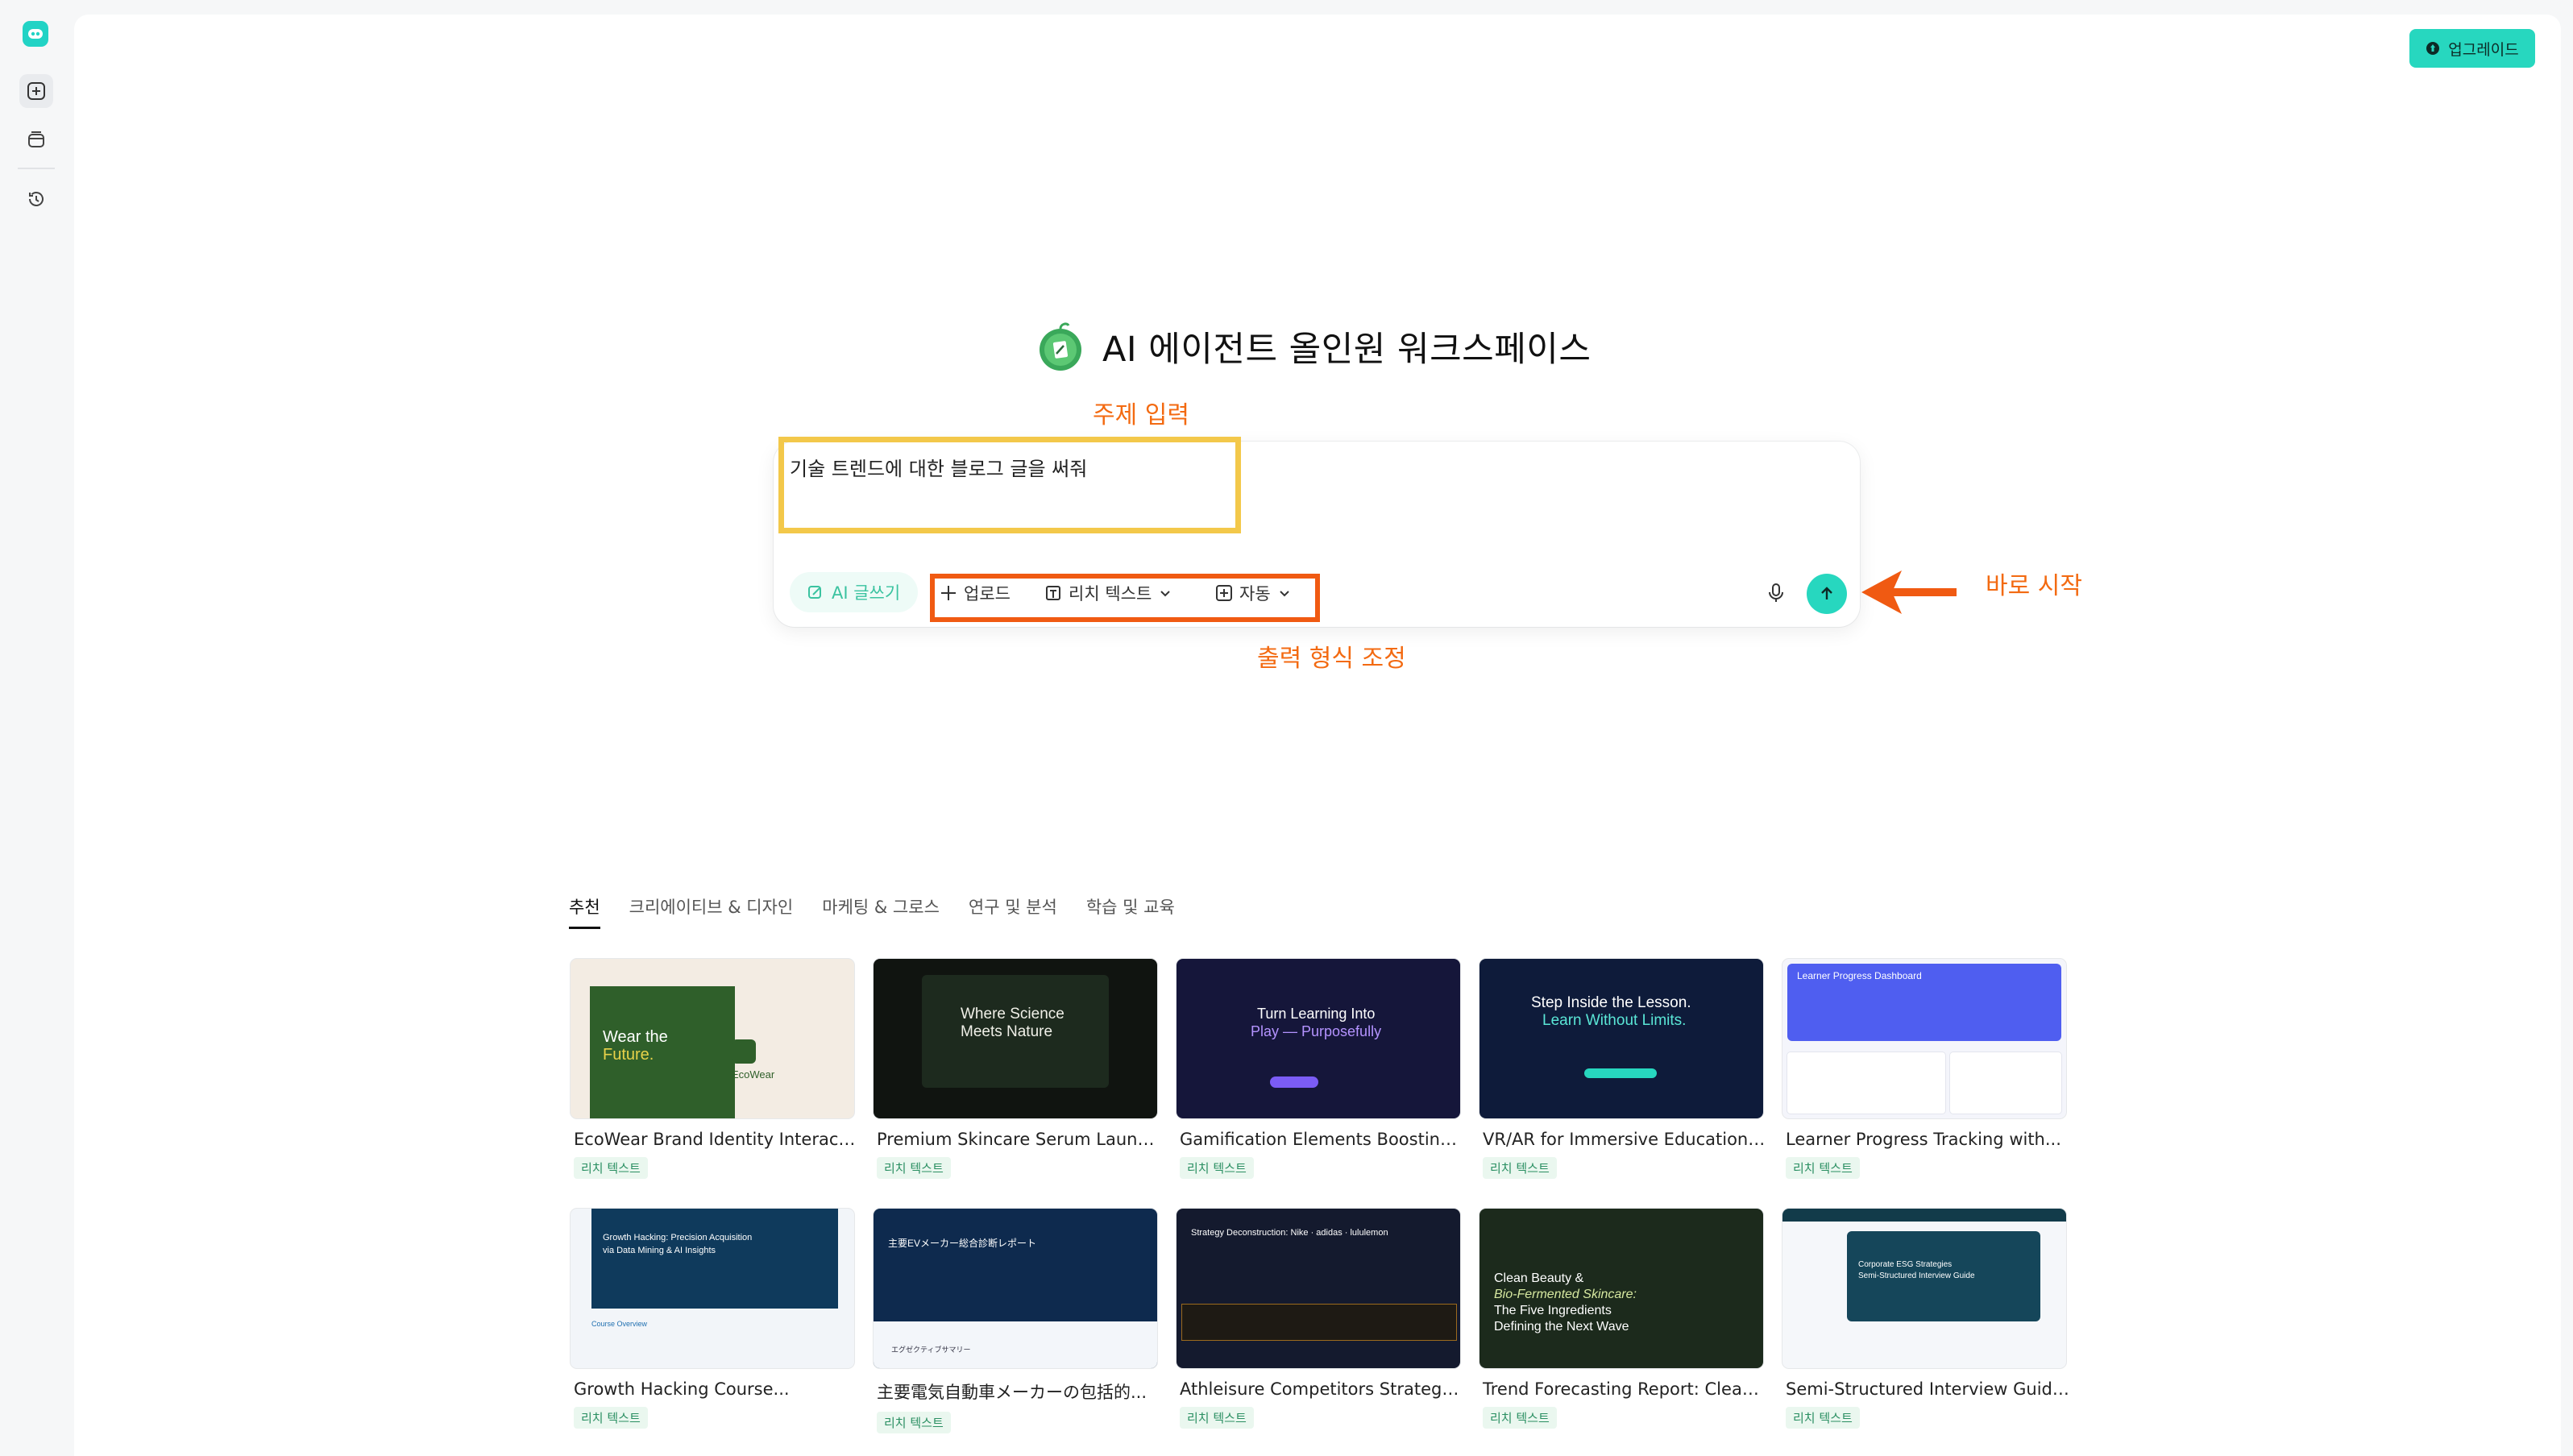 This screenshot has width=2573, height=1456. Describe the element at coordinates (1060, 346) in the screenshot. I see `mascot-logo-icon` at that location.